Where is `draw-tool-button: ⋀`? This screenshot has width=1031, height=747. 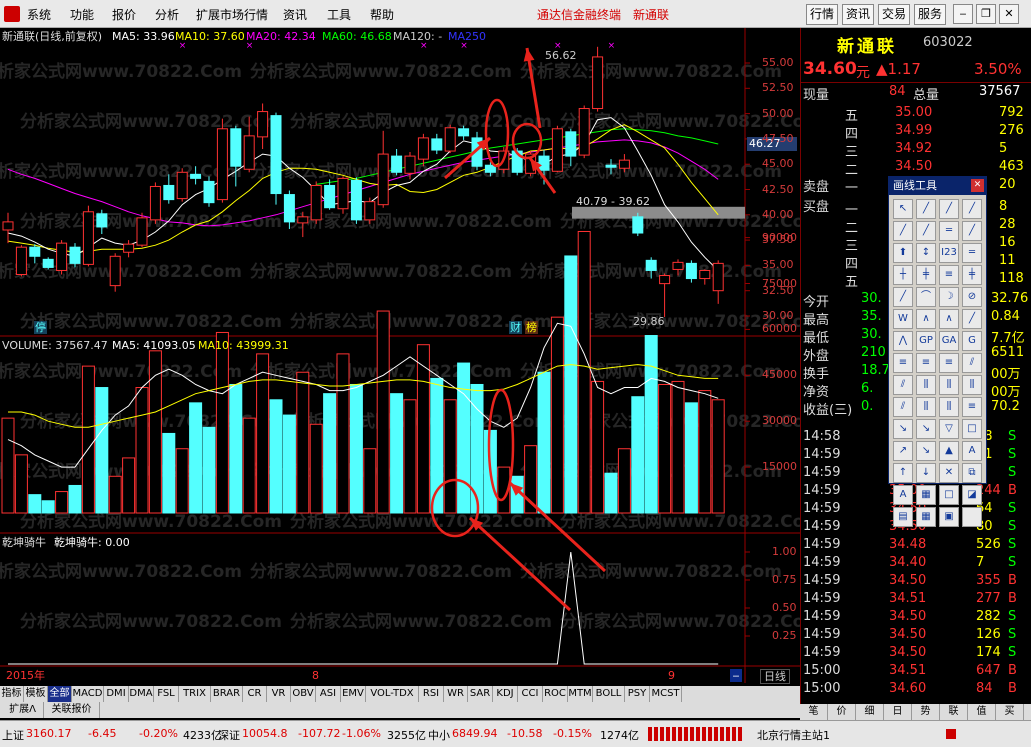 draw-tool-button: ⋀ is located at coordinates (903, 341).